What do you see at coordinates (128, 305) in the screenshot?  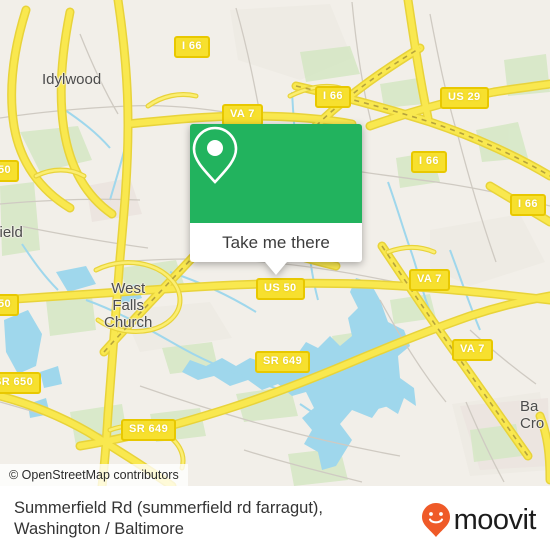 I see `map-label-west-falls-church: West Falls Church` at bounding box center [128, 305].